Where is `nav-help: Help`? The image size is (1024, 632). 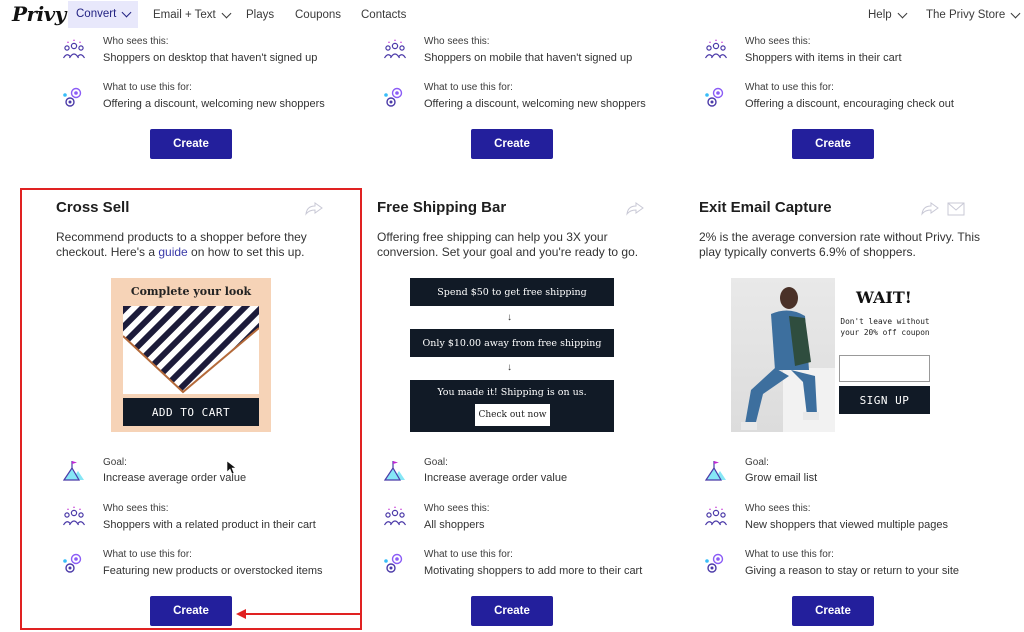 nav-help: Help is located at coordinates (888, 15).